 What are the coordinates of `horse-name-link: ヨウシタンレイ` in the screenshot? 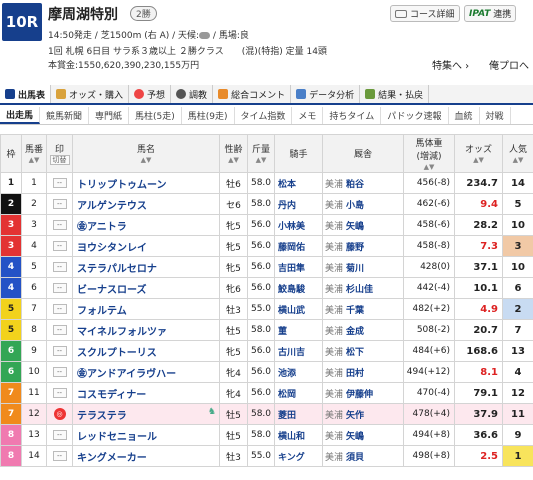 It's located at (112, 248).